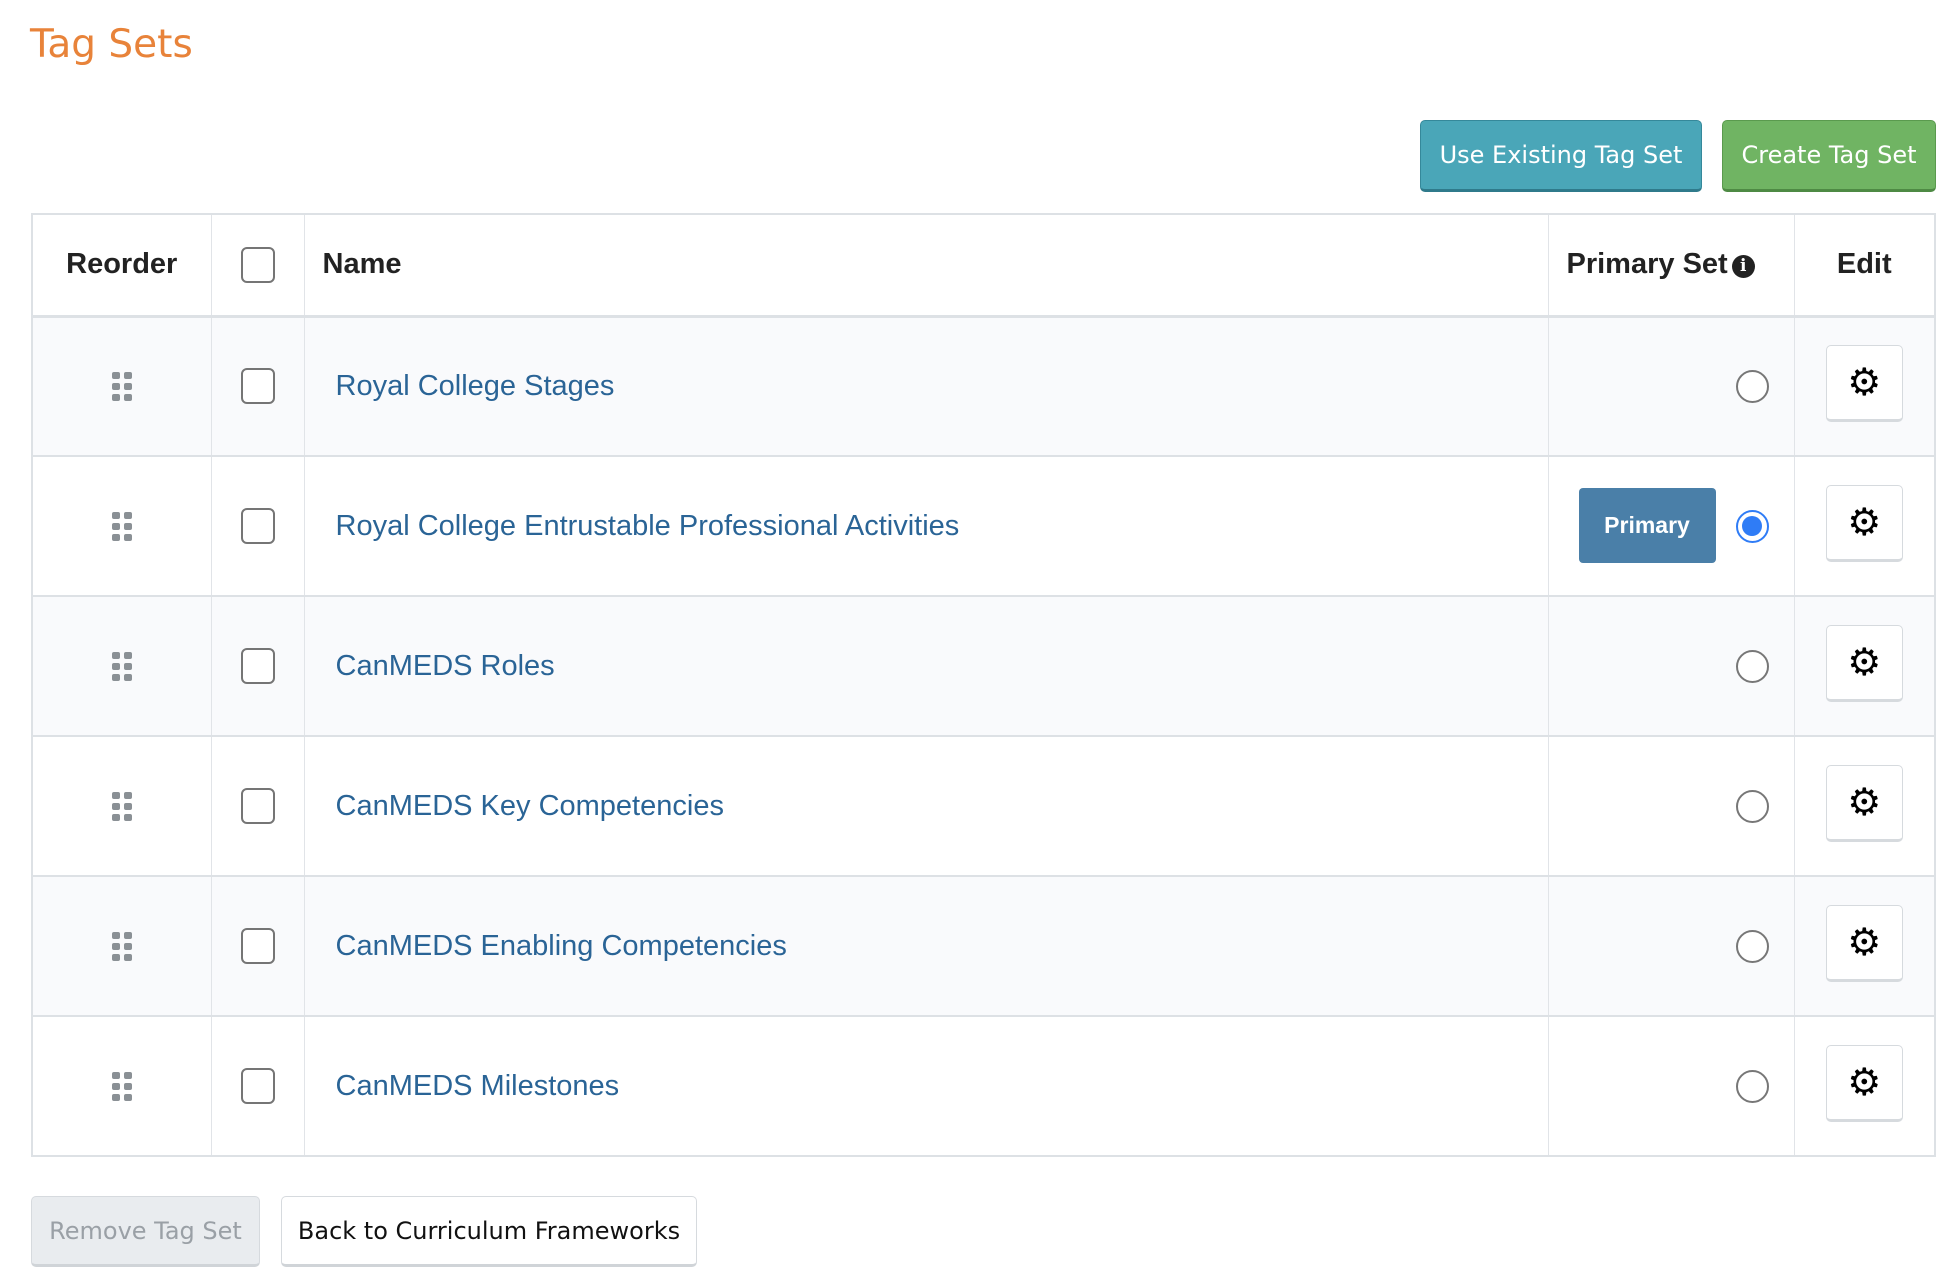 Image resolution: width=1960 pixels, height=1286 pixels. Describe the element at coordinates (1647, 525) in the screenshot. I see `primary-badge: Primary` at that location.